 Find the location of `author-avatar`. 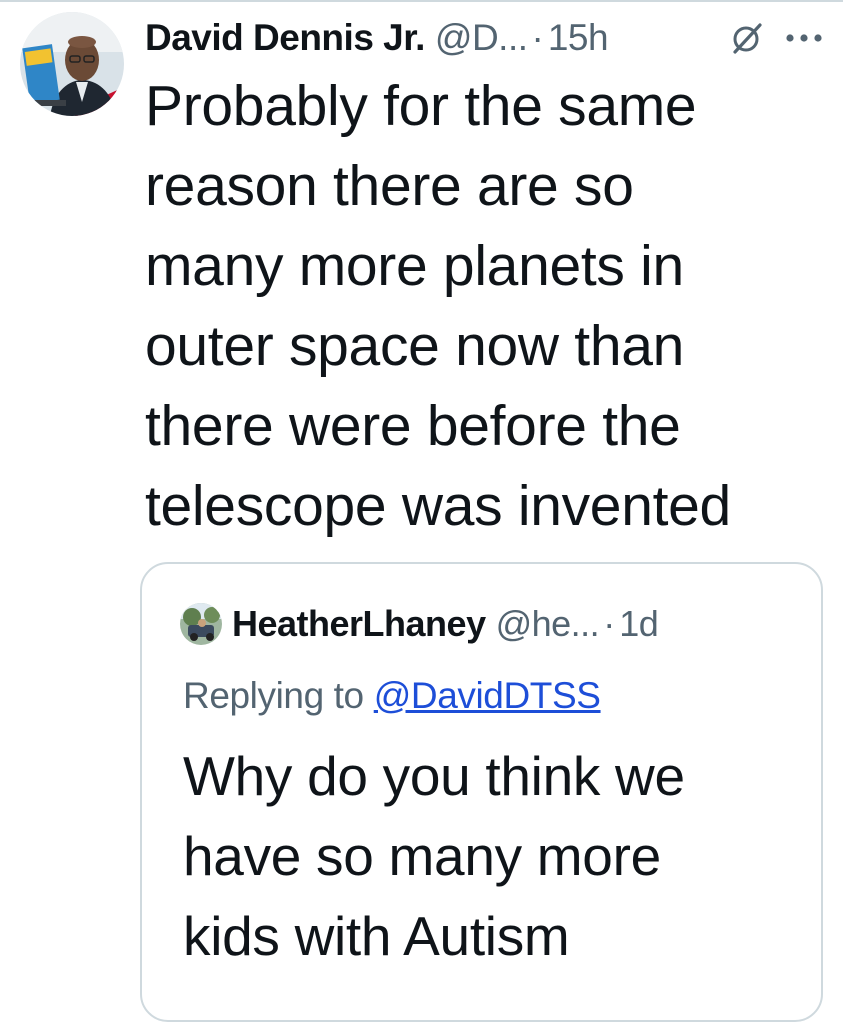

author-avatar is located at coordinates (72, 64).